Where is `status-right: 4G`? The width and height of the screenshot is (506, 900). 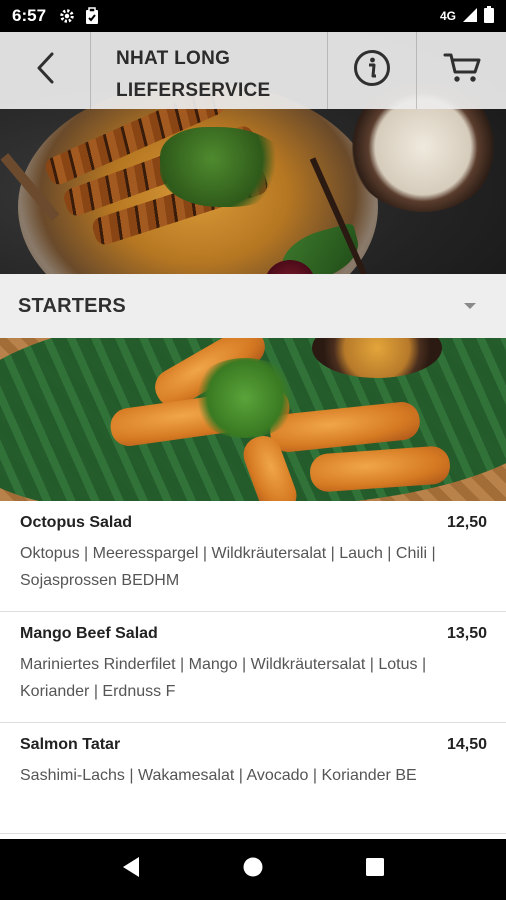
status-right: 4G is located at coordinates (467, 16).